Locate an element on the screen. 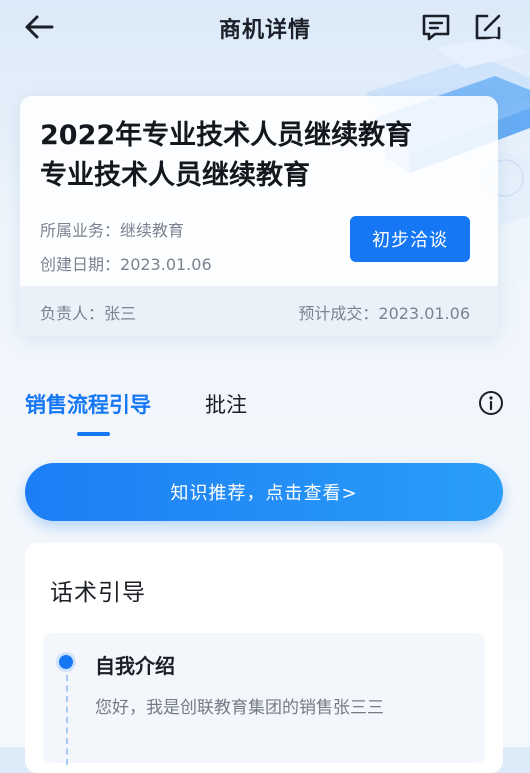 Image resolution: width=530 pixels, height=773 pixels. opportunity-title-line1: 2022年专业技术人员继续教育 is located at coordinates (226, 135).